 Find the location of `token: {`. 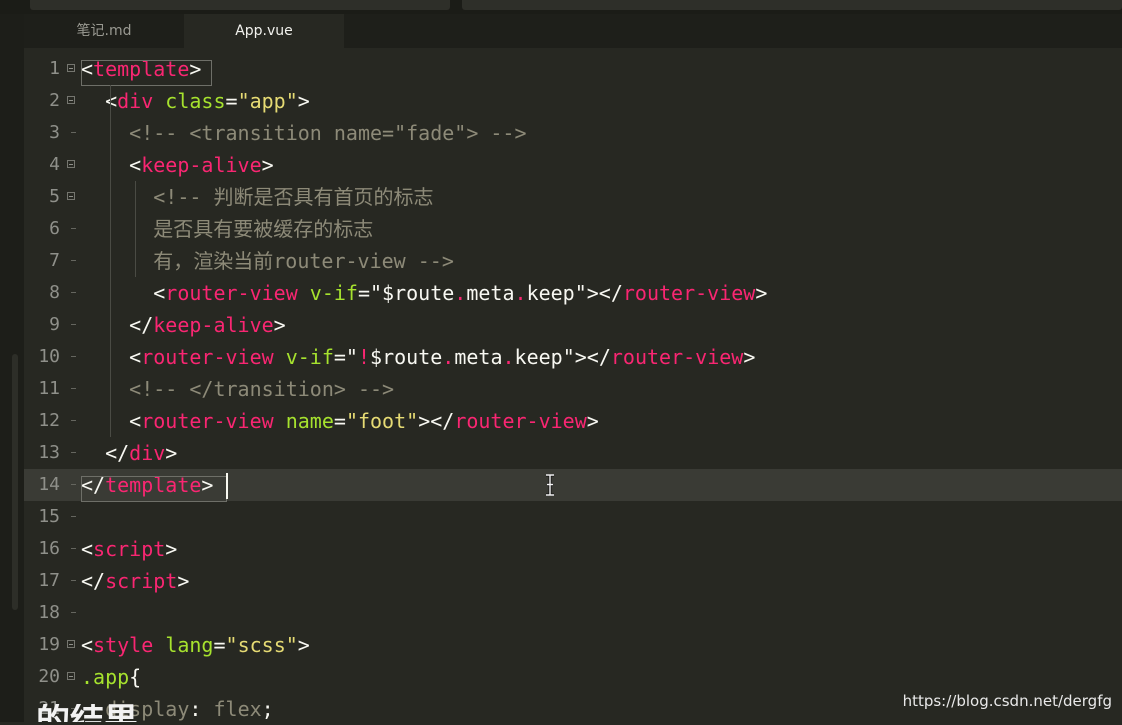

token: { is located at coordinates (135, 677).